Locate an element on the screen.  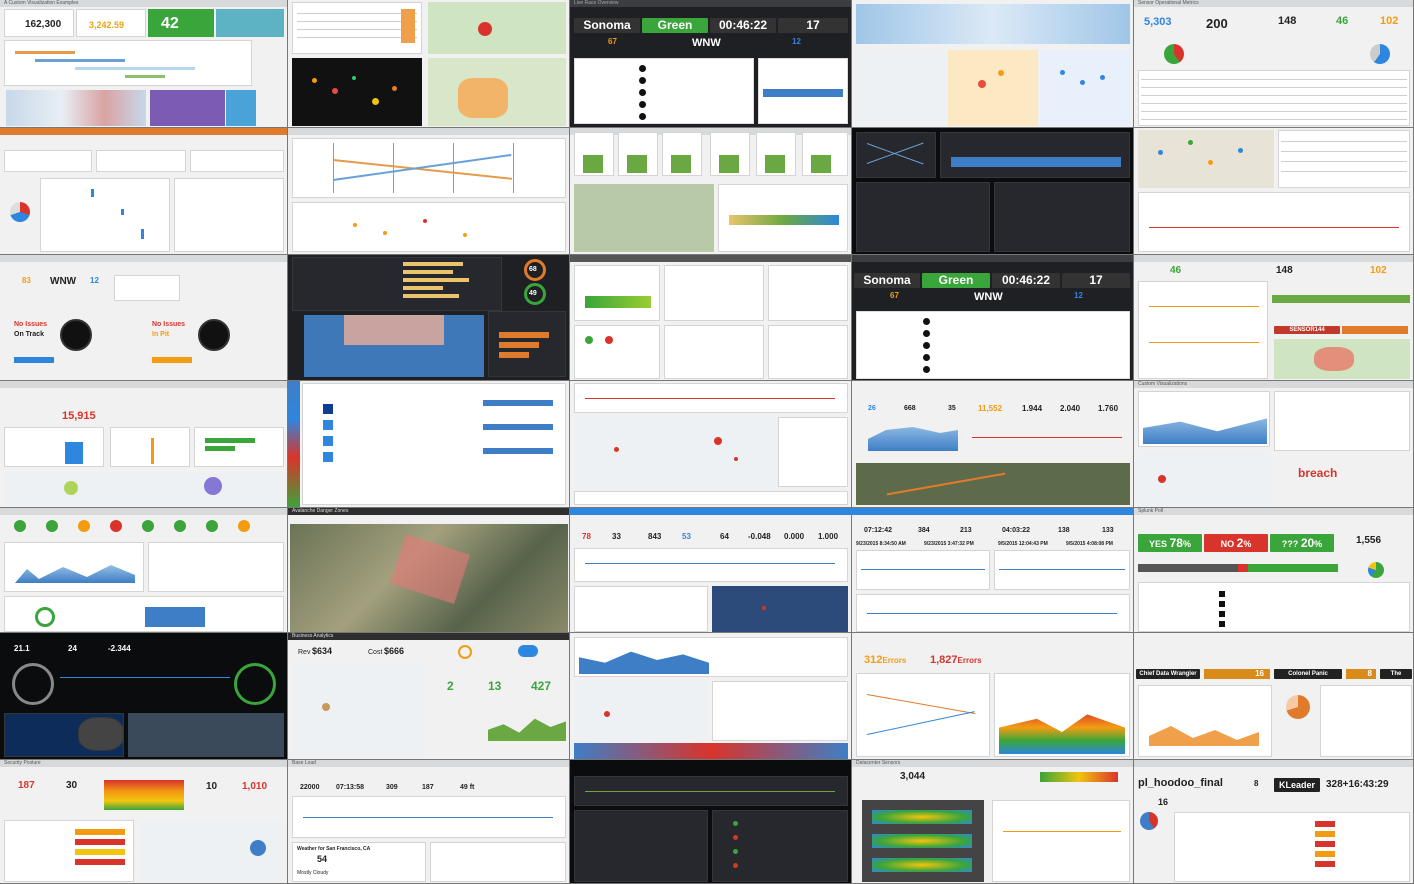
tile-web-analytics: 15,915 is located at coordinates (144, 444).